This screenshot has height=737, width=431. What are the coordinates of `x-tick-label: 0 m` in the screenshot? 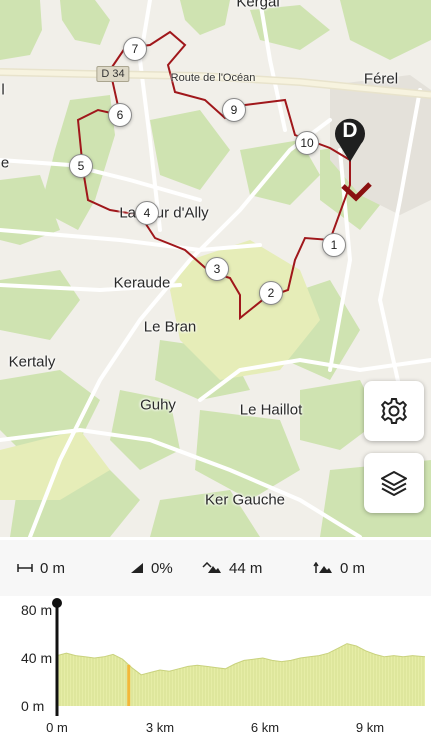 It's located at (57, 727).